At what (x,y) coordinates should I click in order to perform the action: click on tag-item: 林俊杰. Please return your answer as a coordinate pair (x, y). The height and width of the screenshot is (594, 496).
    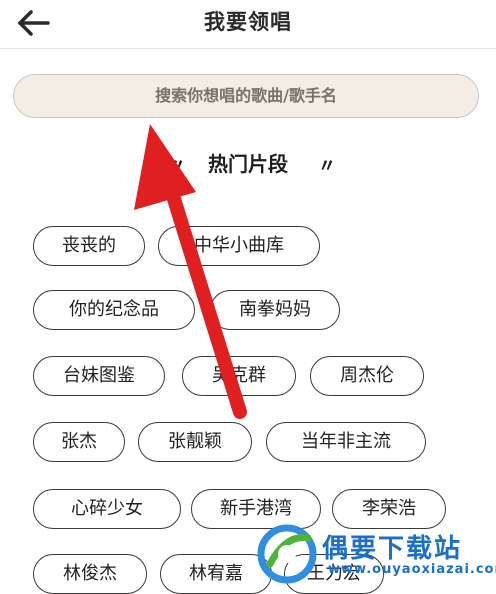
    Looking at the image, I should click on (90, 574).